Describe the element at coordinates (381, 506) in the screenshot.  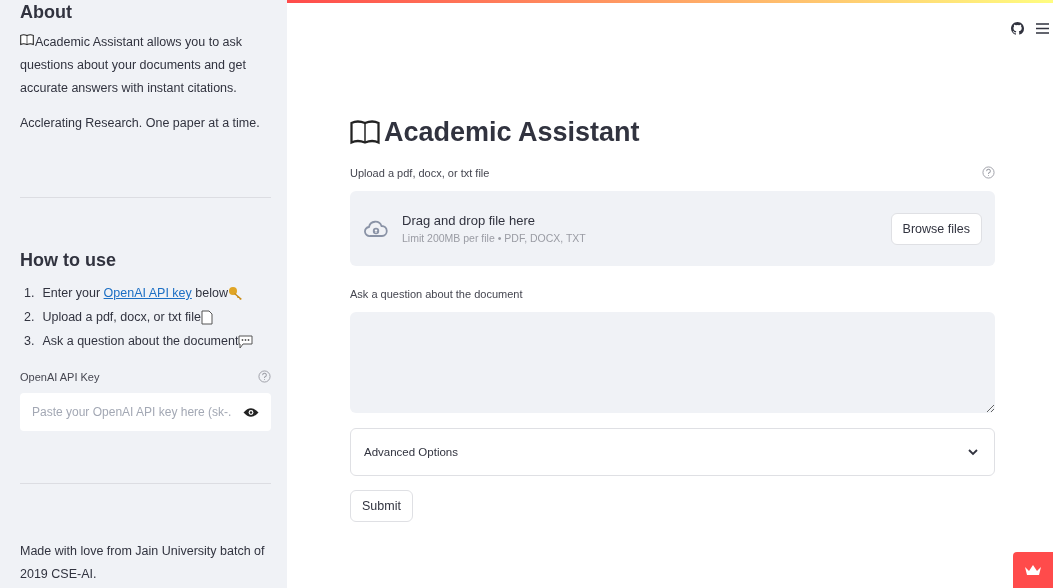
I see `submit-button: Submit` at that location.